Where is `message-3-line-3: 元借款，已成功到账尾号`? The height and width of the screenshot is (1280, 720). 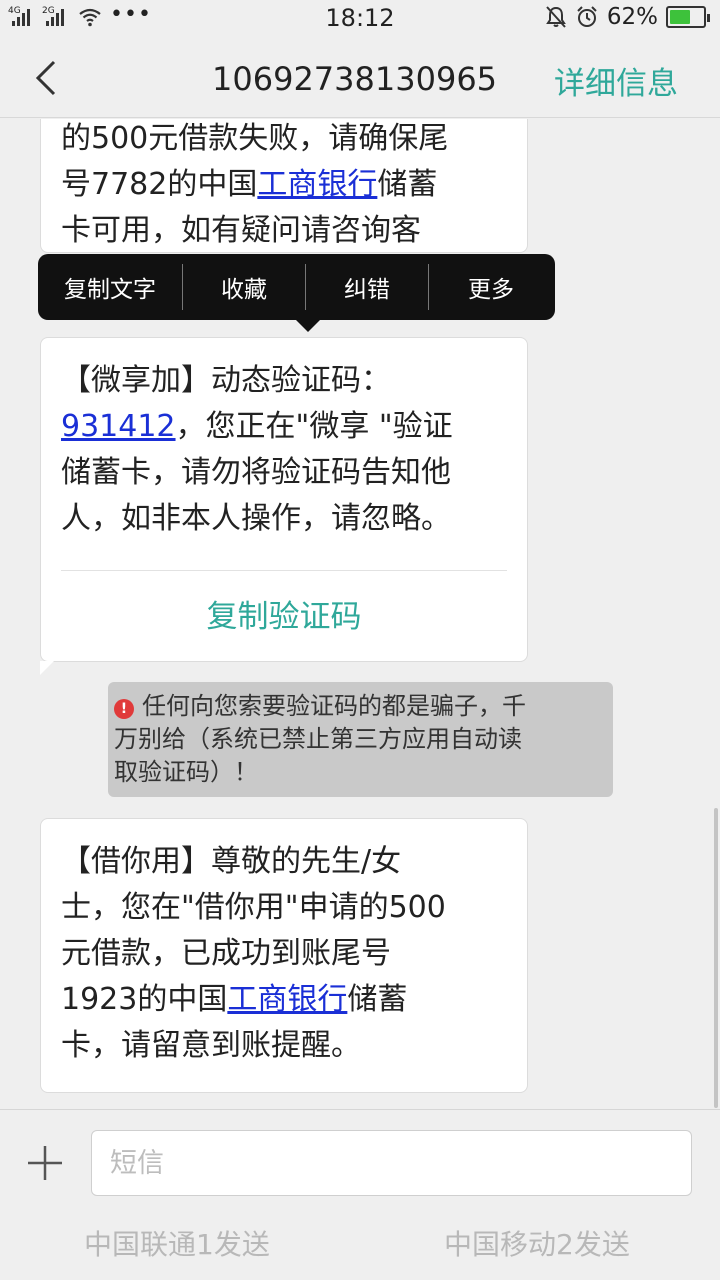
message-3-line-3: 元借款，已成功到账尾号 is located at coordinates (226, 953).